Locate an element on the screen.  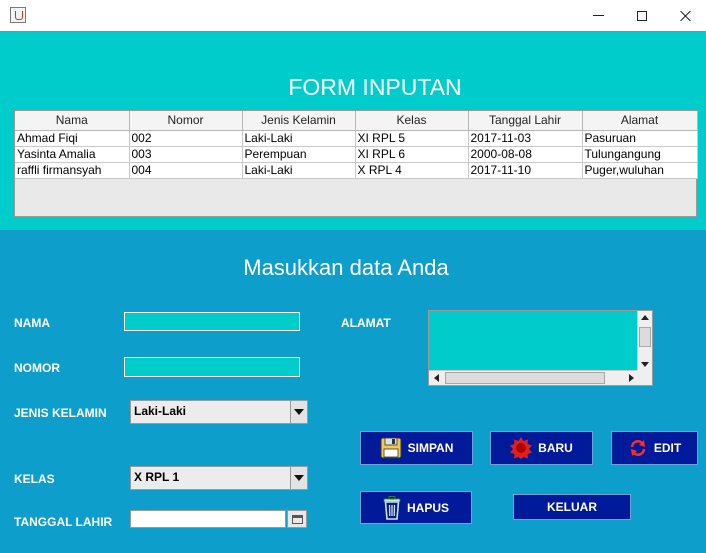
tanggal-lahir-input is located at coordinates (208, 519).